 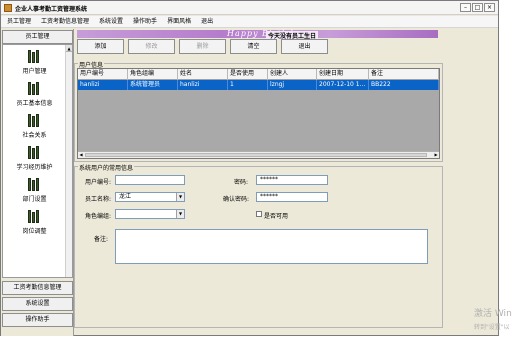 What do you see at coordinates (34, 231) in the screenshot?
I see `sidebar-item-label: 岗位调整` at bounding box center [34, 231].